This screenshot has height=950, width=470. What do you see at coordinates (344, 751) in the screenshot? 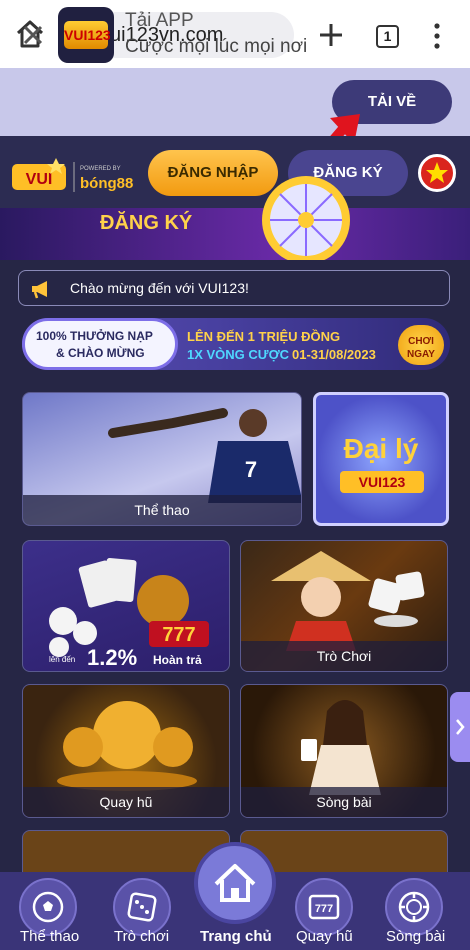
I see `tile-casino: Sòng bài` at bounding box center [344, 751].